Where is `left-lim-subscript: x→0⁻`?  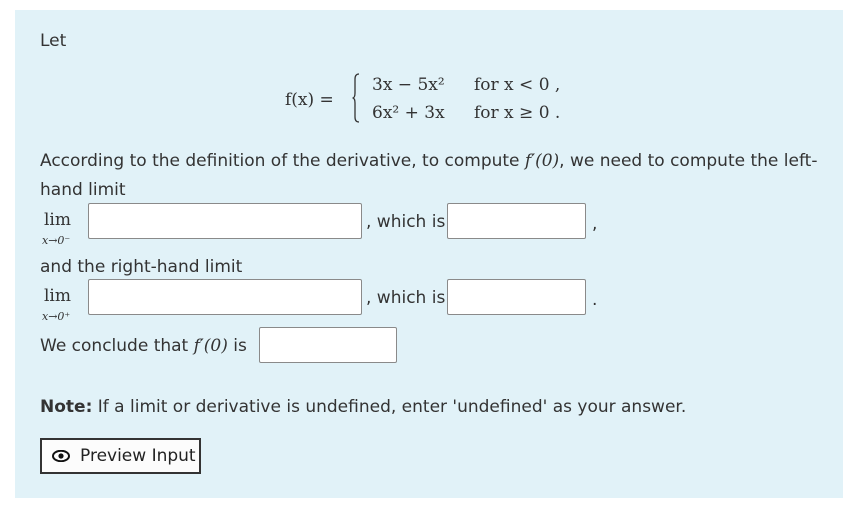 left-lim-subscript: x→0⁻ is located at coordinates (56, 240).